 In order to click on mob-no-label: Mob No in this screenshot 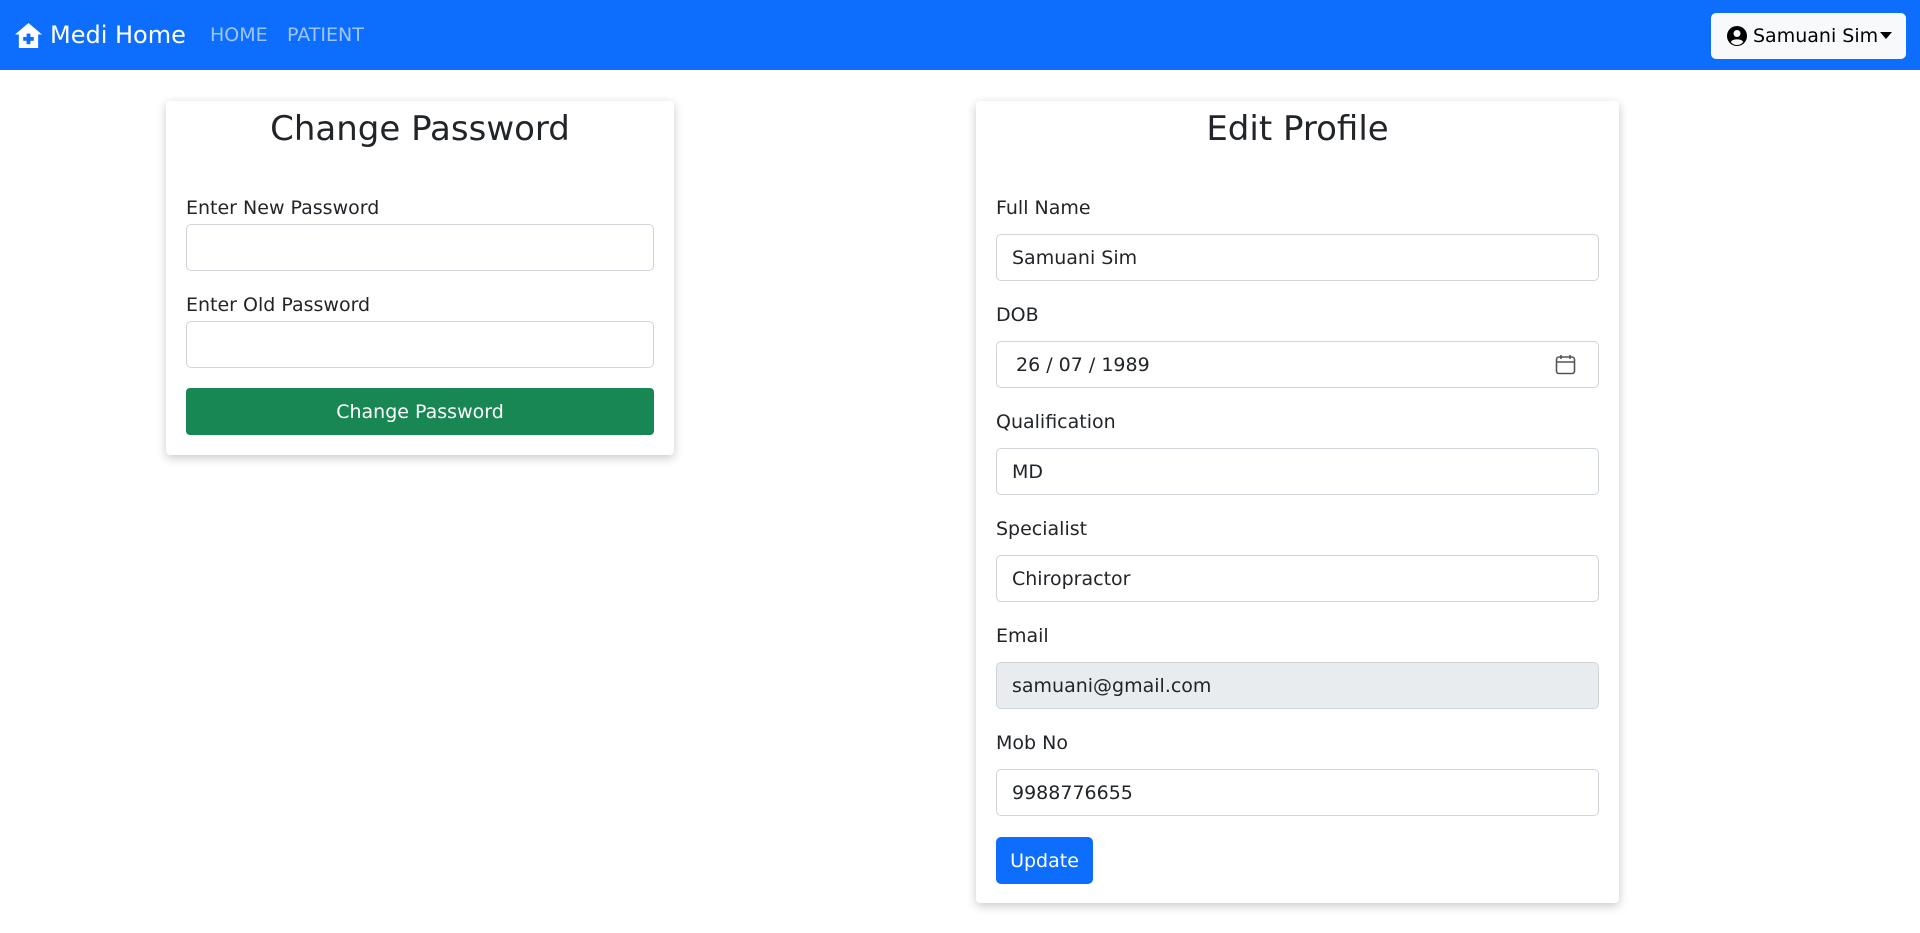, I will do `click(1032, 743)`.